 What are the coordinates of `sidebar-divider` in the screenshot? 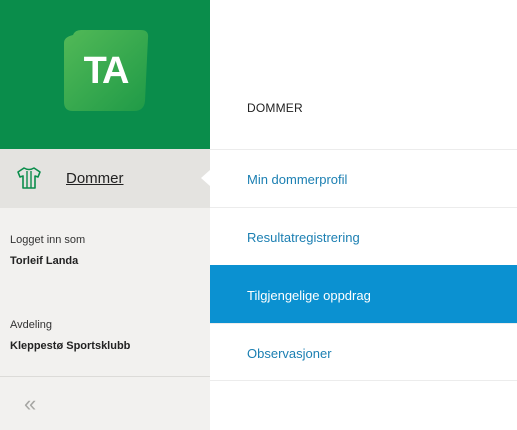 It's located at (105, 376).